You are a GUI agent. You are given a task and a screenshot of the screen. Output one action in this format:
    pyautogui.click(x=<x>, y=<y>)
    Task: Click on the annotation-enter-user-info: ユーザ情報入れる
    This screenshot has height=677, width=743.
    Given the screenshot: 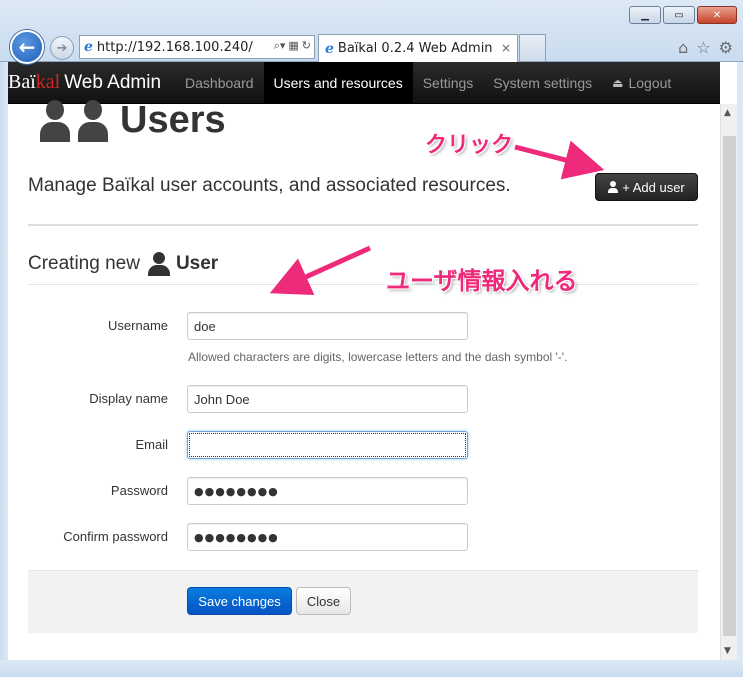 What is the action you would take?
    pyautogui.click(x=482, y=281)
    